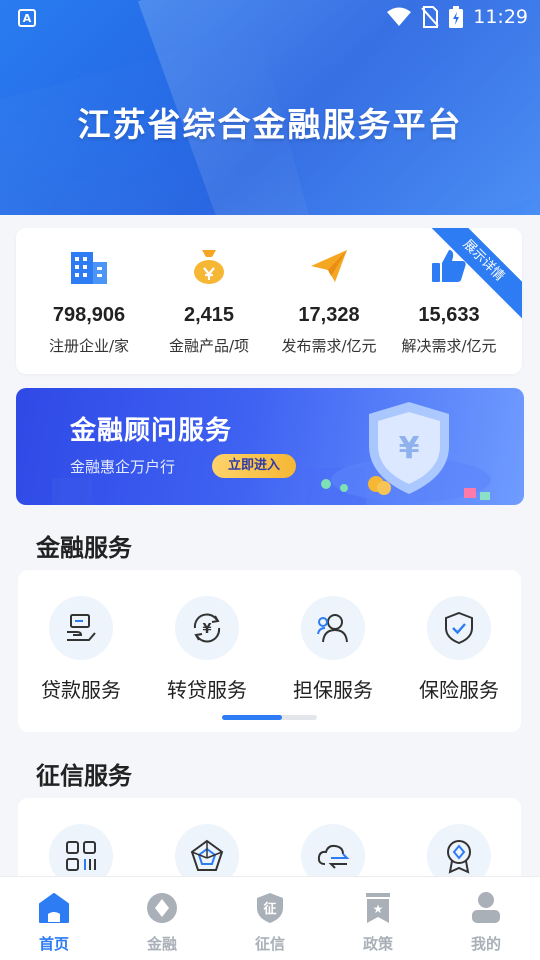 Image resolution: width=540 pixels, height=960 pixels. I want to click on paper-plane-icon, so click(329, 266).